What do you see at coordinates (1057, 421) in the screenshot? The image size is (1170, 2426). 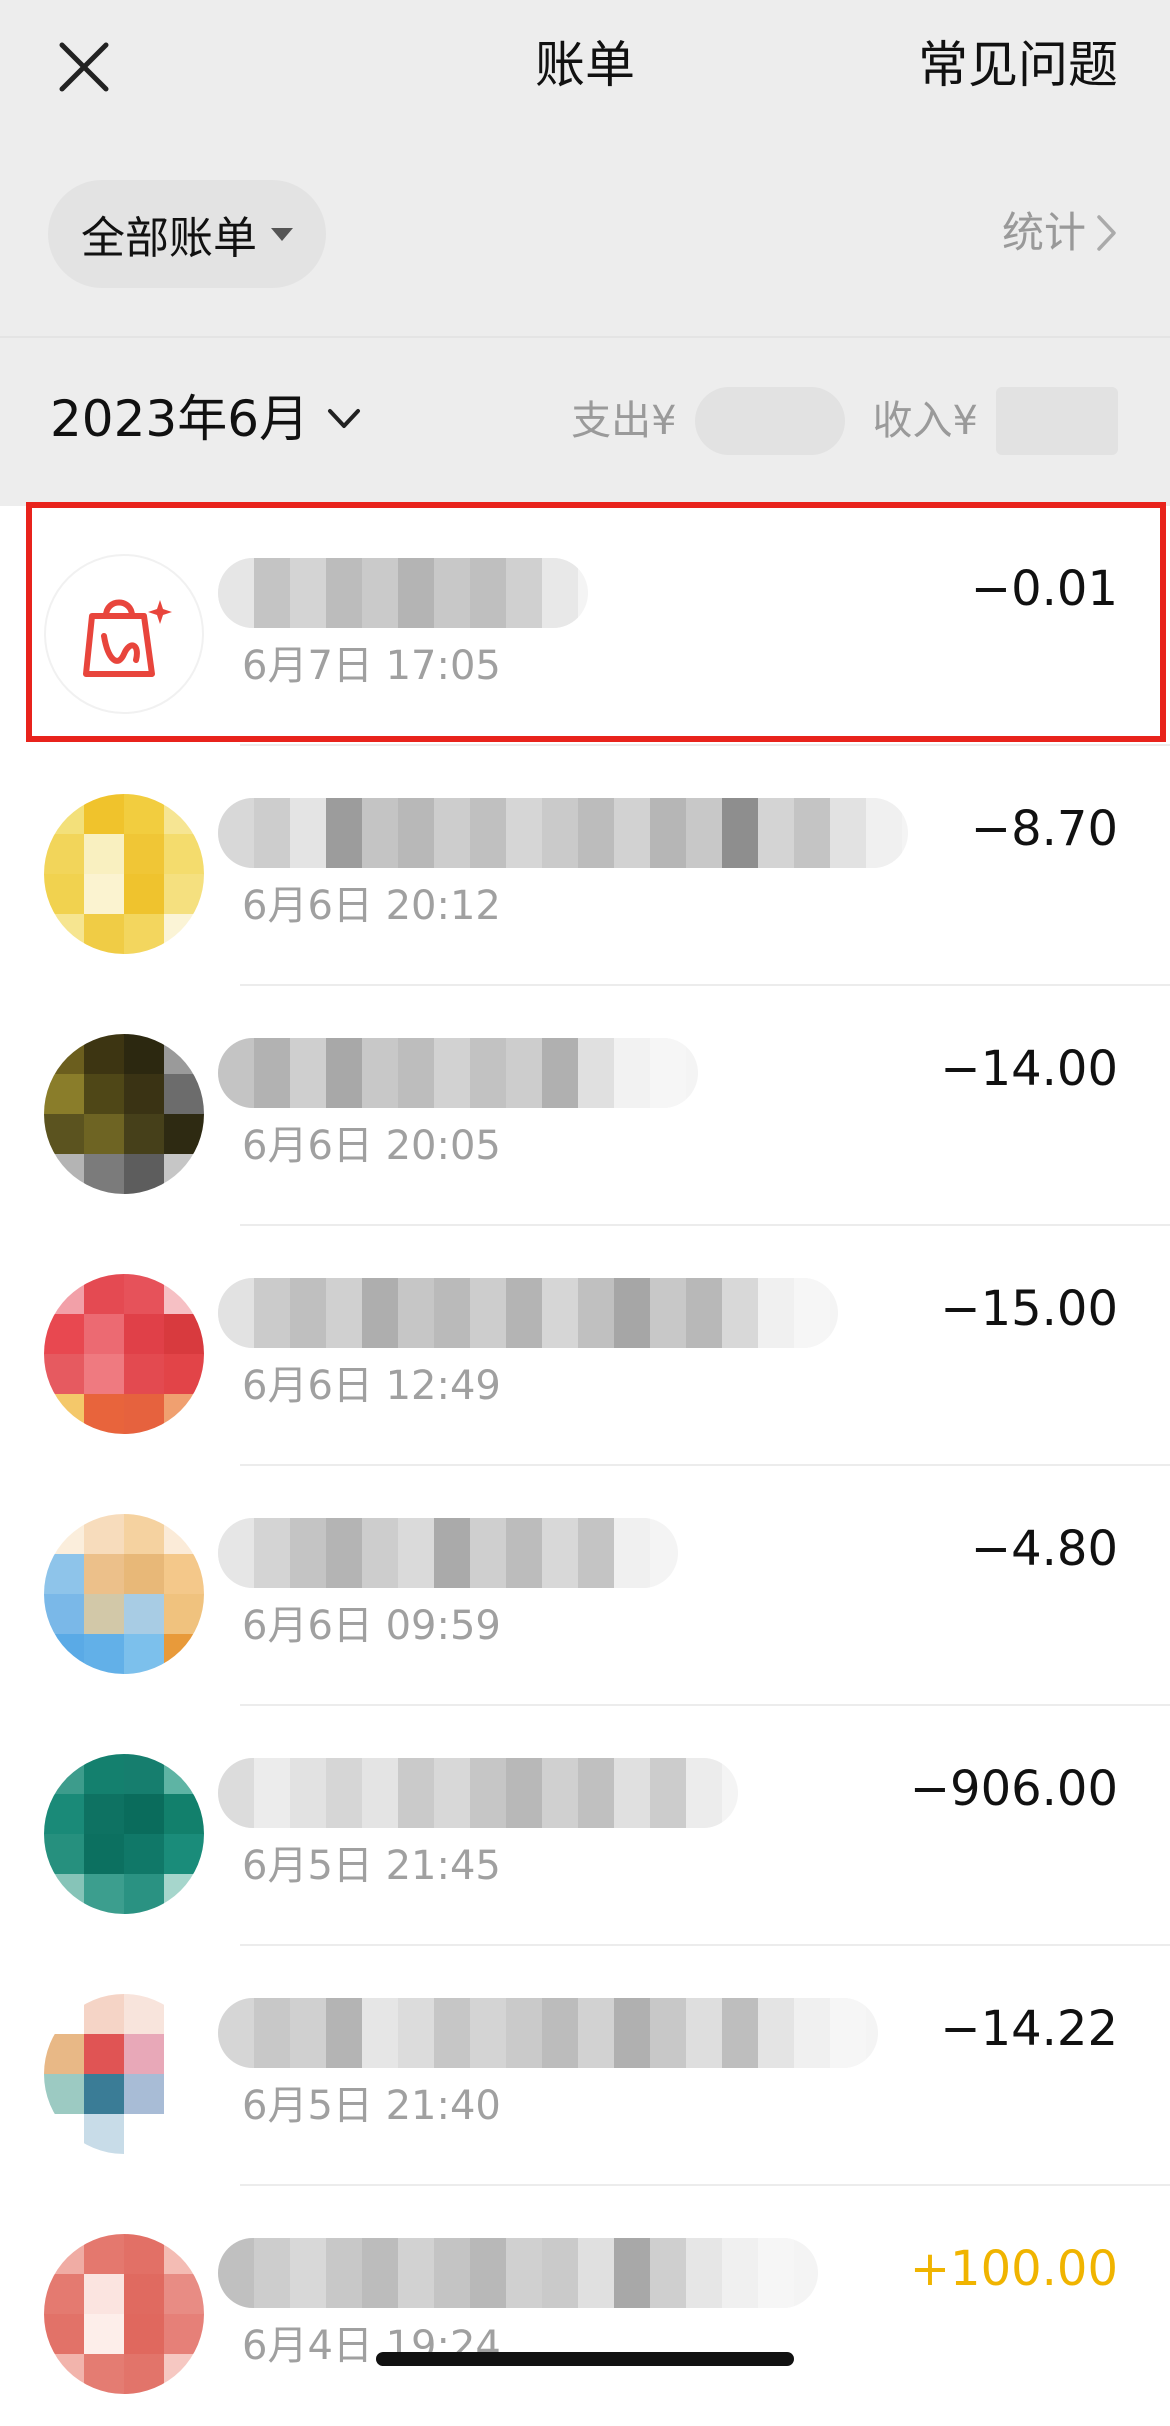 I see `income-total-redacted` at bounding box center [1057, 421].